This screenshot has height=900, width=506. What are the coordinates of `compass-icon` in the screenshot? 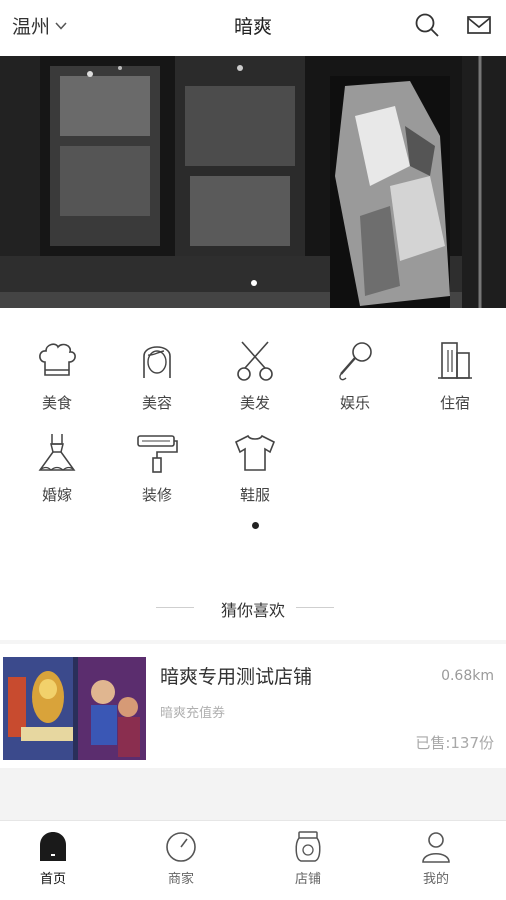 It's located at (181, 847).